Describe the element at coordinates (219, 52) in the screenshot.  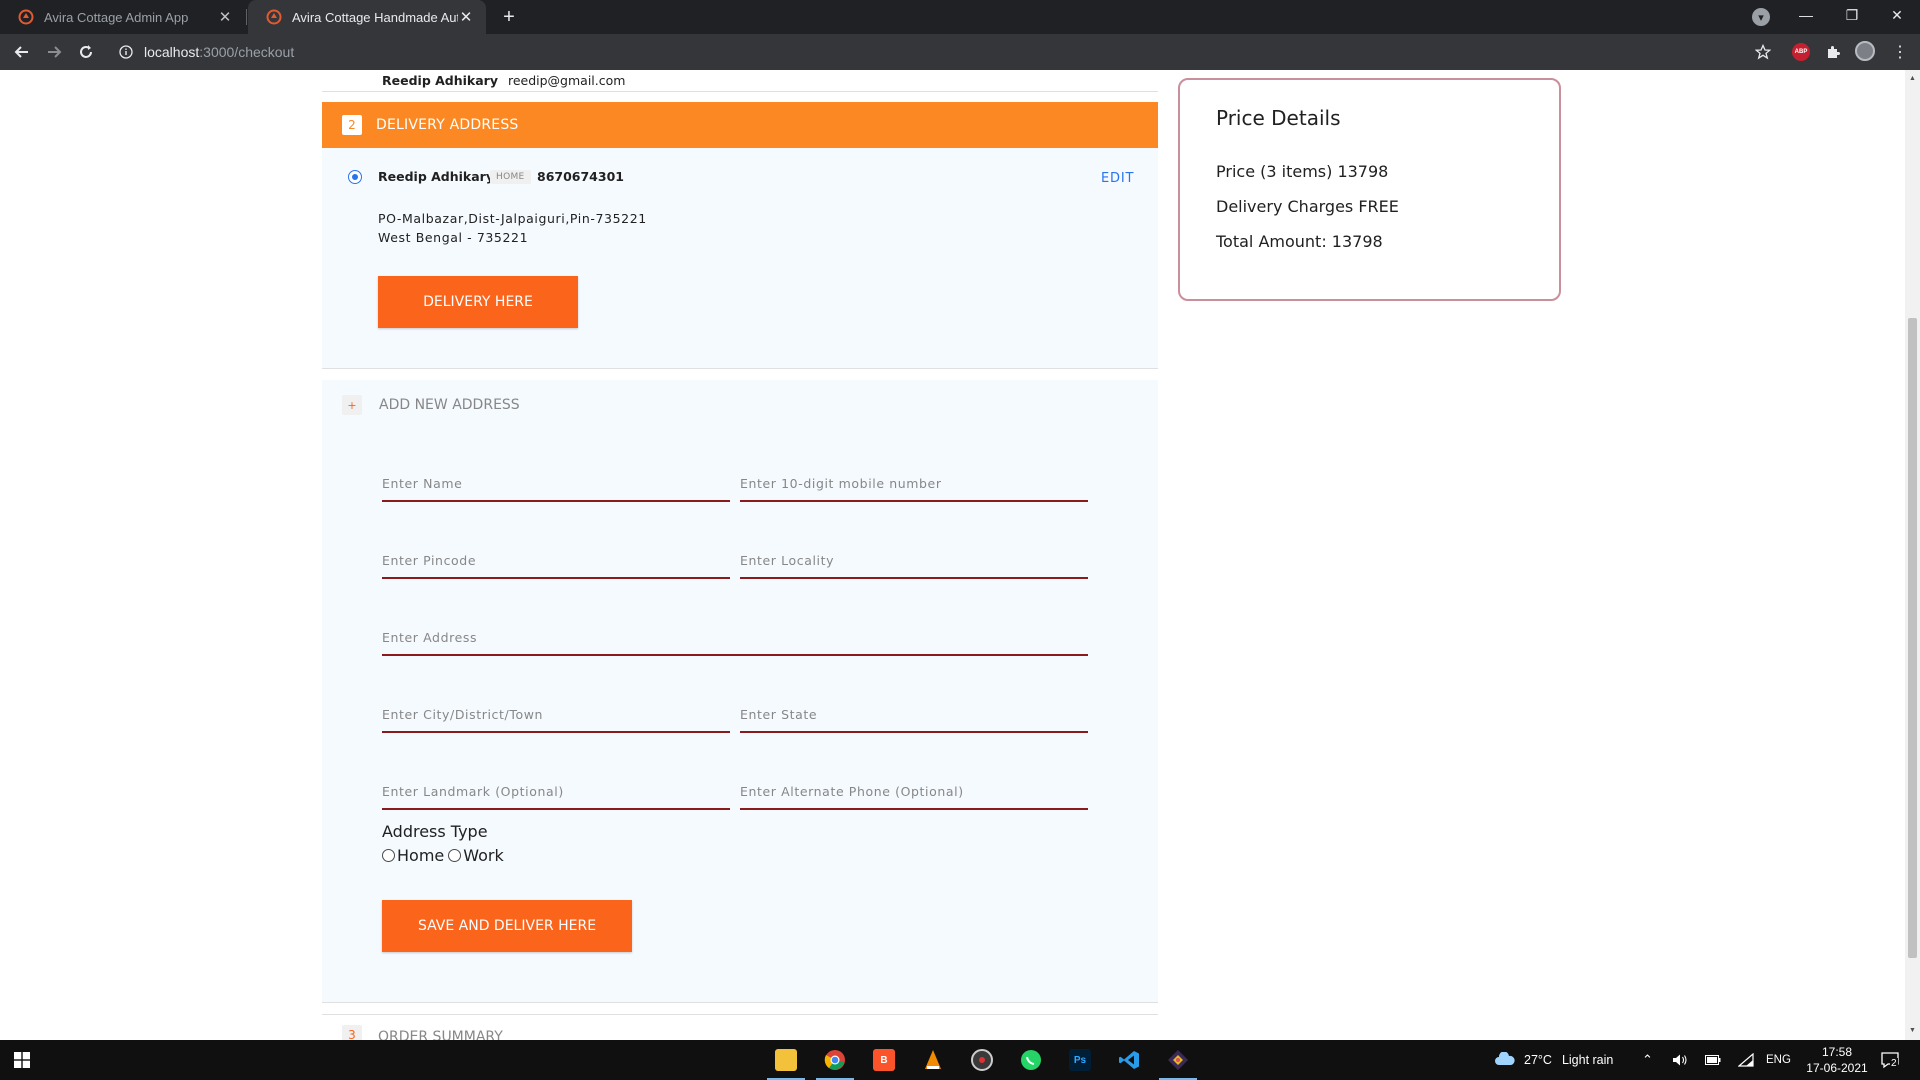
I see `url-text: localhost:3000/checkout` at that location.